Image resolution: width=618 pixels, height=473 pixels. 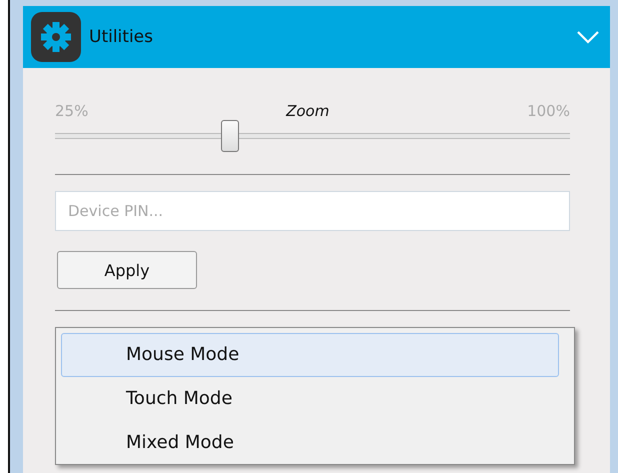 I want to click on apply-button: Apply, so click(x=127, y=270).